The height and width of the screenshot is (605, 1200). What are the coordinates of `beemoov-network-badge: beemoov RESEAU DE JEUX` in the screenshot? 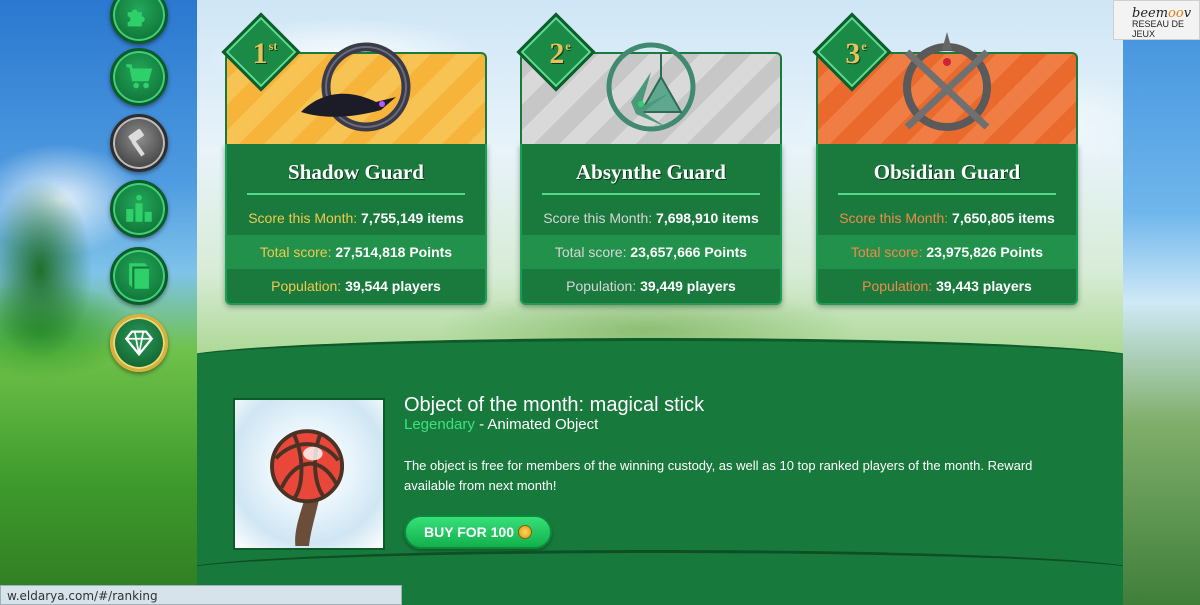 It's located at (1156, 20).